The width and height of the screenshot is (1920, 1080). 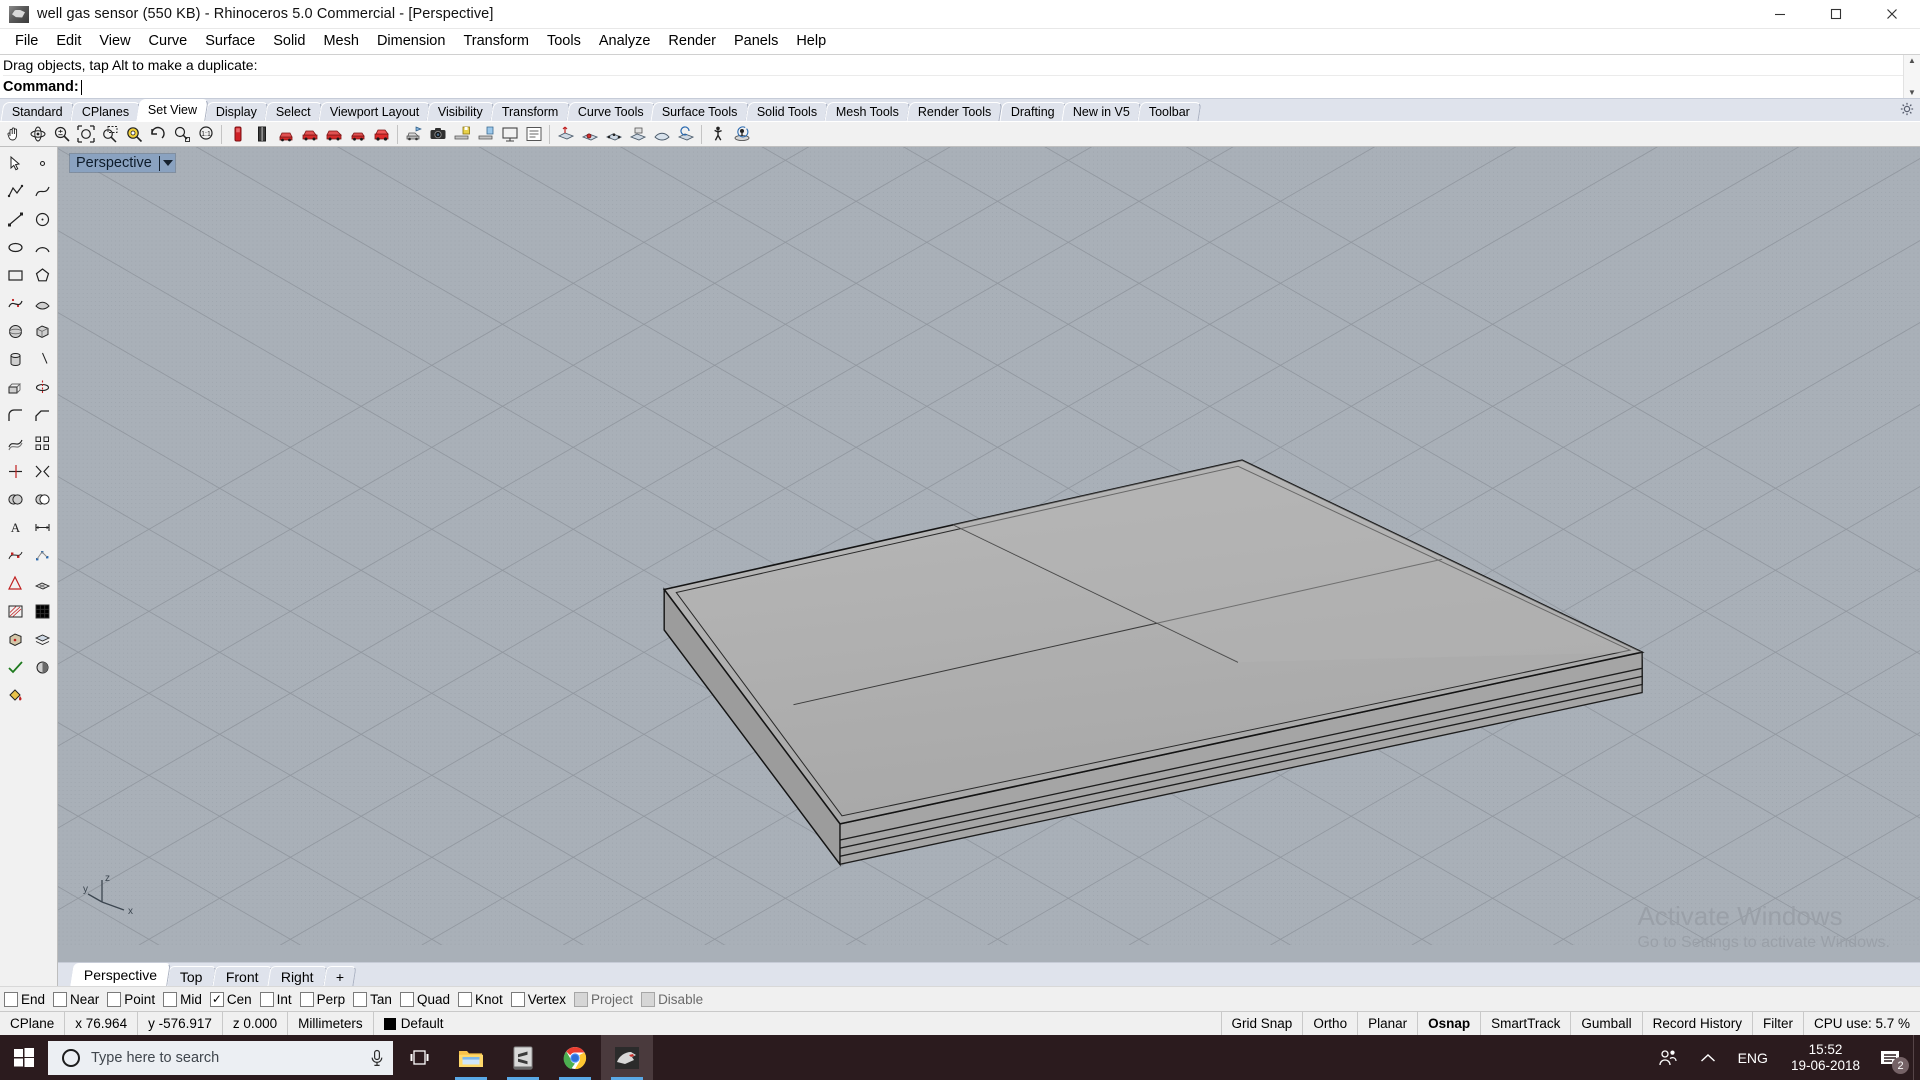 What do you see at coordinates (787, 111) in the screenshot?
I see `tab-solid-tools: Solid Tools` at bounding box center [787, 111].